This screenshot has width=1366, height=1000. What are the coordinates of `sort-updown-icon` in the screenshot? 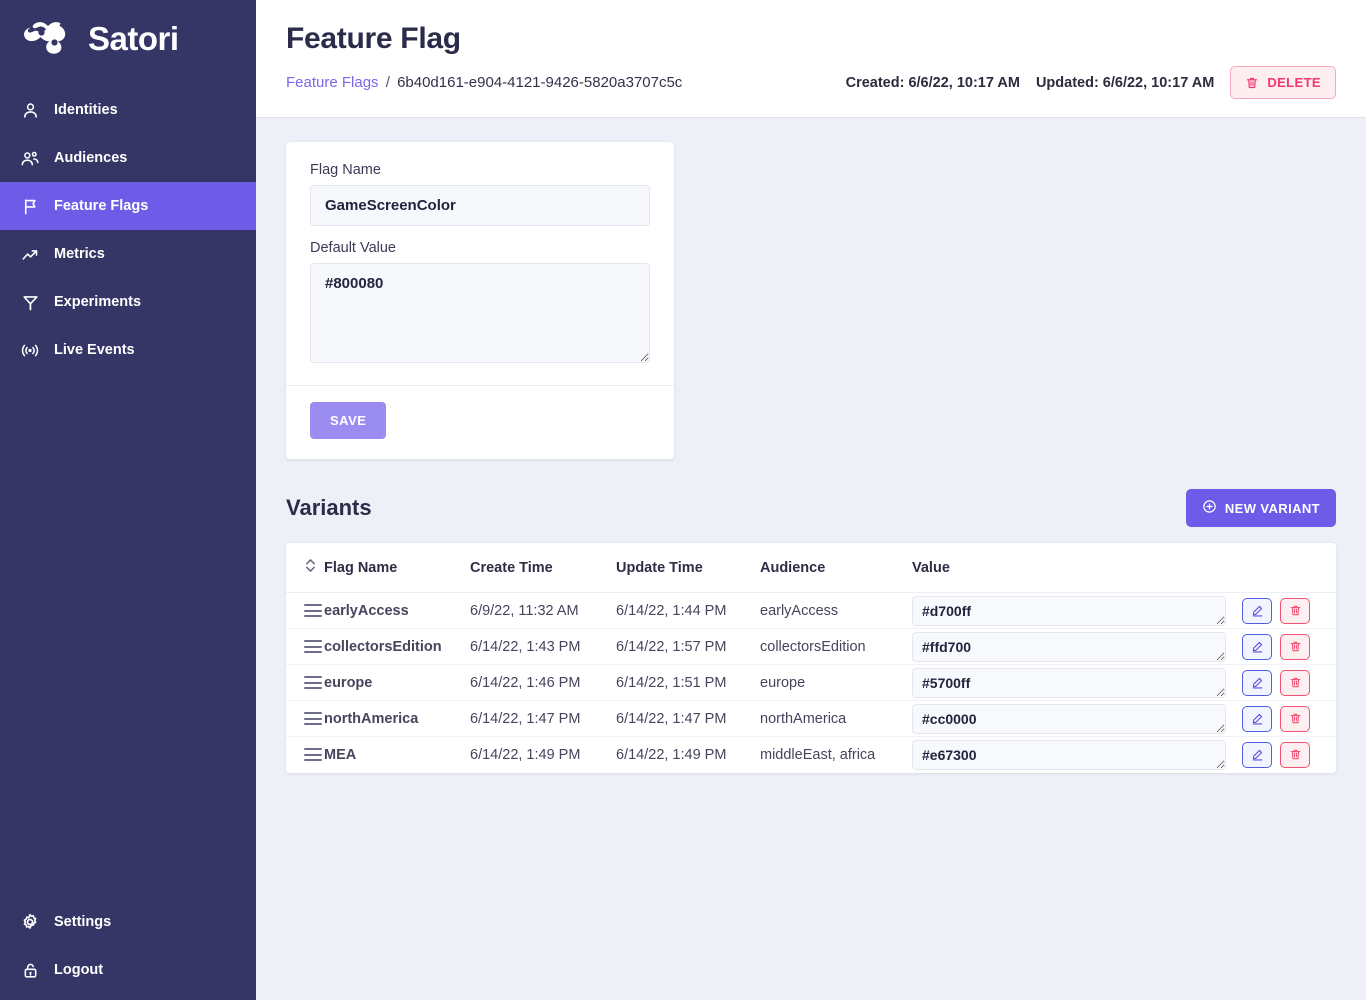 It's located at (310, 567).